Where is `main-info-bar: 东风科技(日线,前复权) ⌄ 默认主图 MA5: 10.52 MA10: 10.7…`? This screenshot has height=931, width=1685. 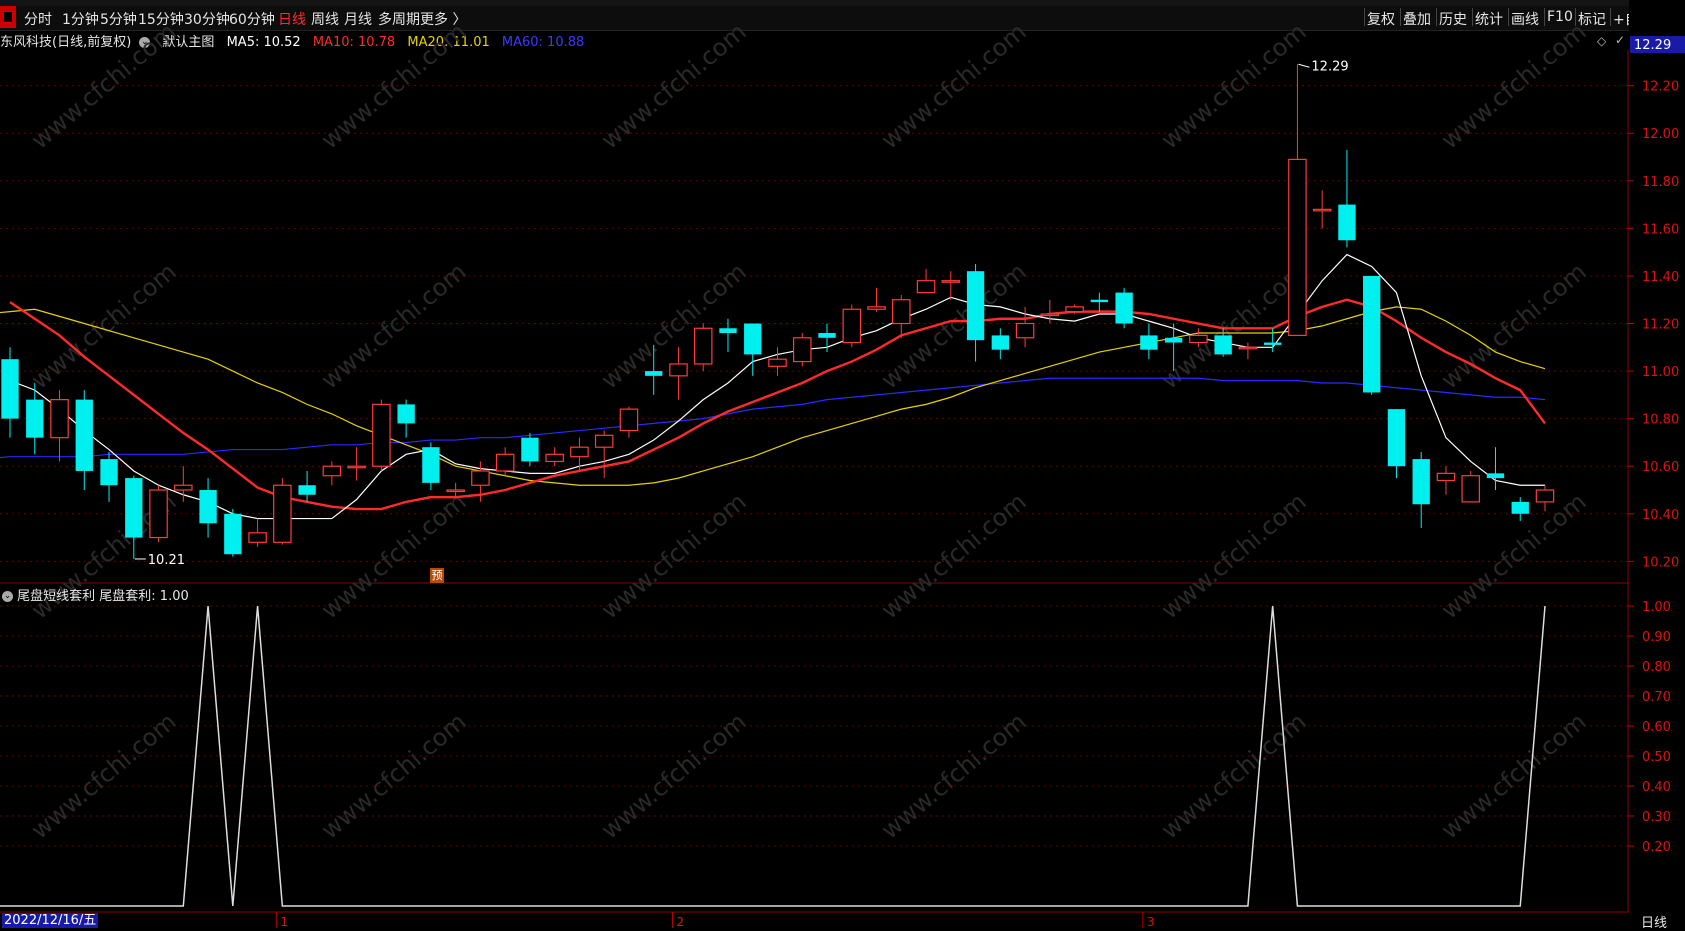 main-info-bar: 东风科技(日线,前复权) ⌄ 默认主图 MA5: 10.52 MA10: 10.7… is located at coordinates (296, 41).